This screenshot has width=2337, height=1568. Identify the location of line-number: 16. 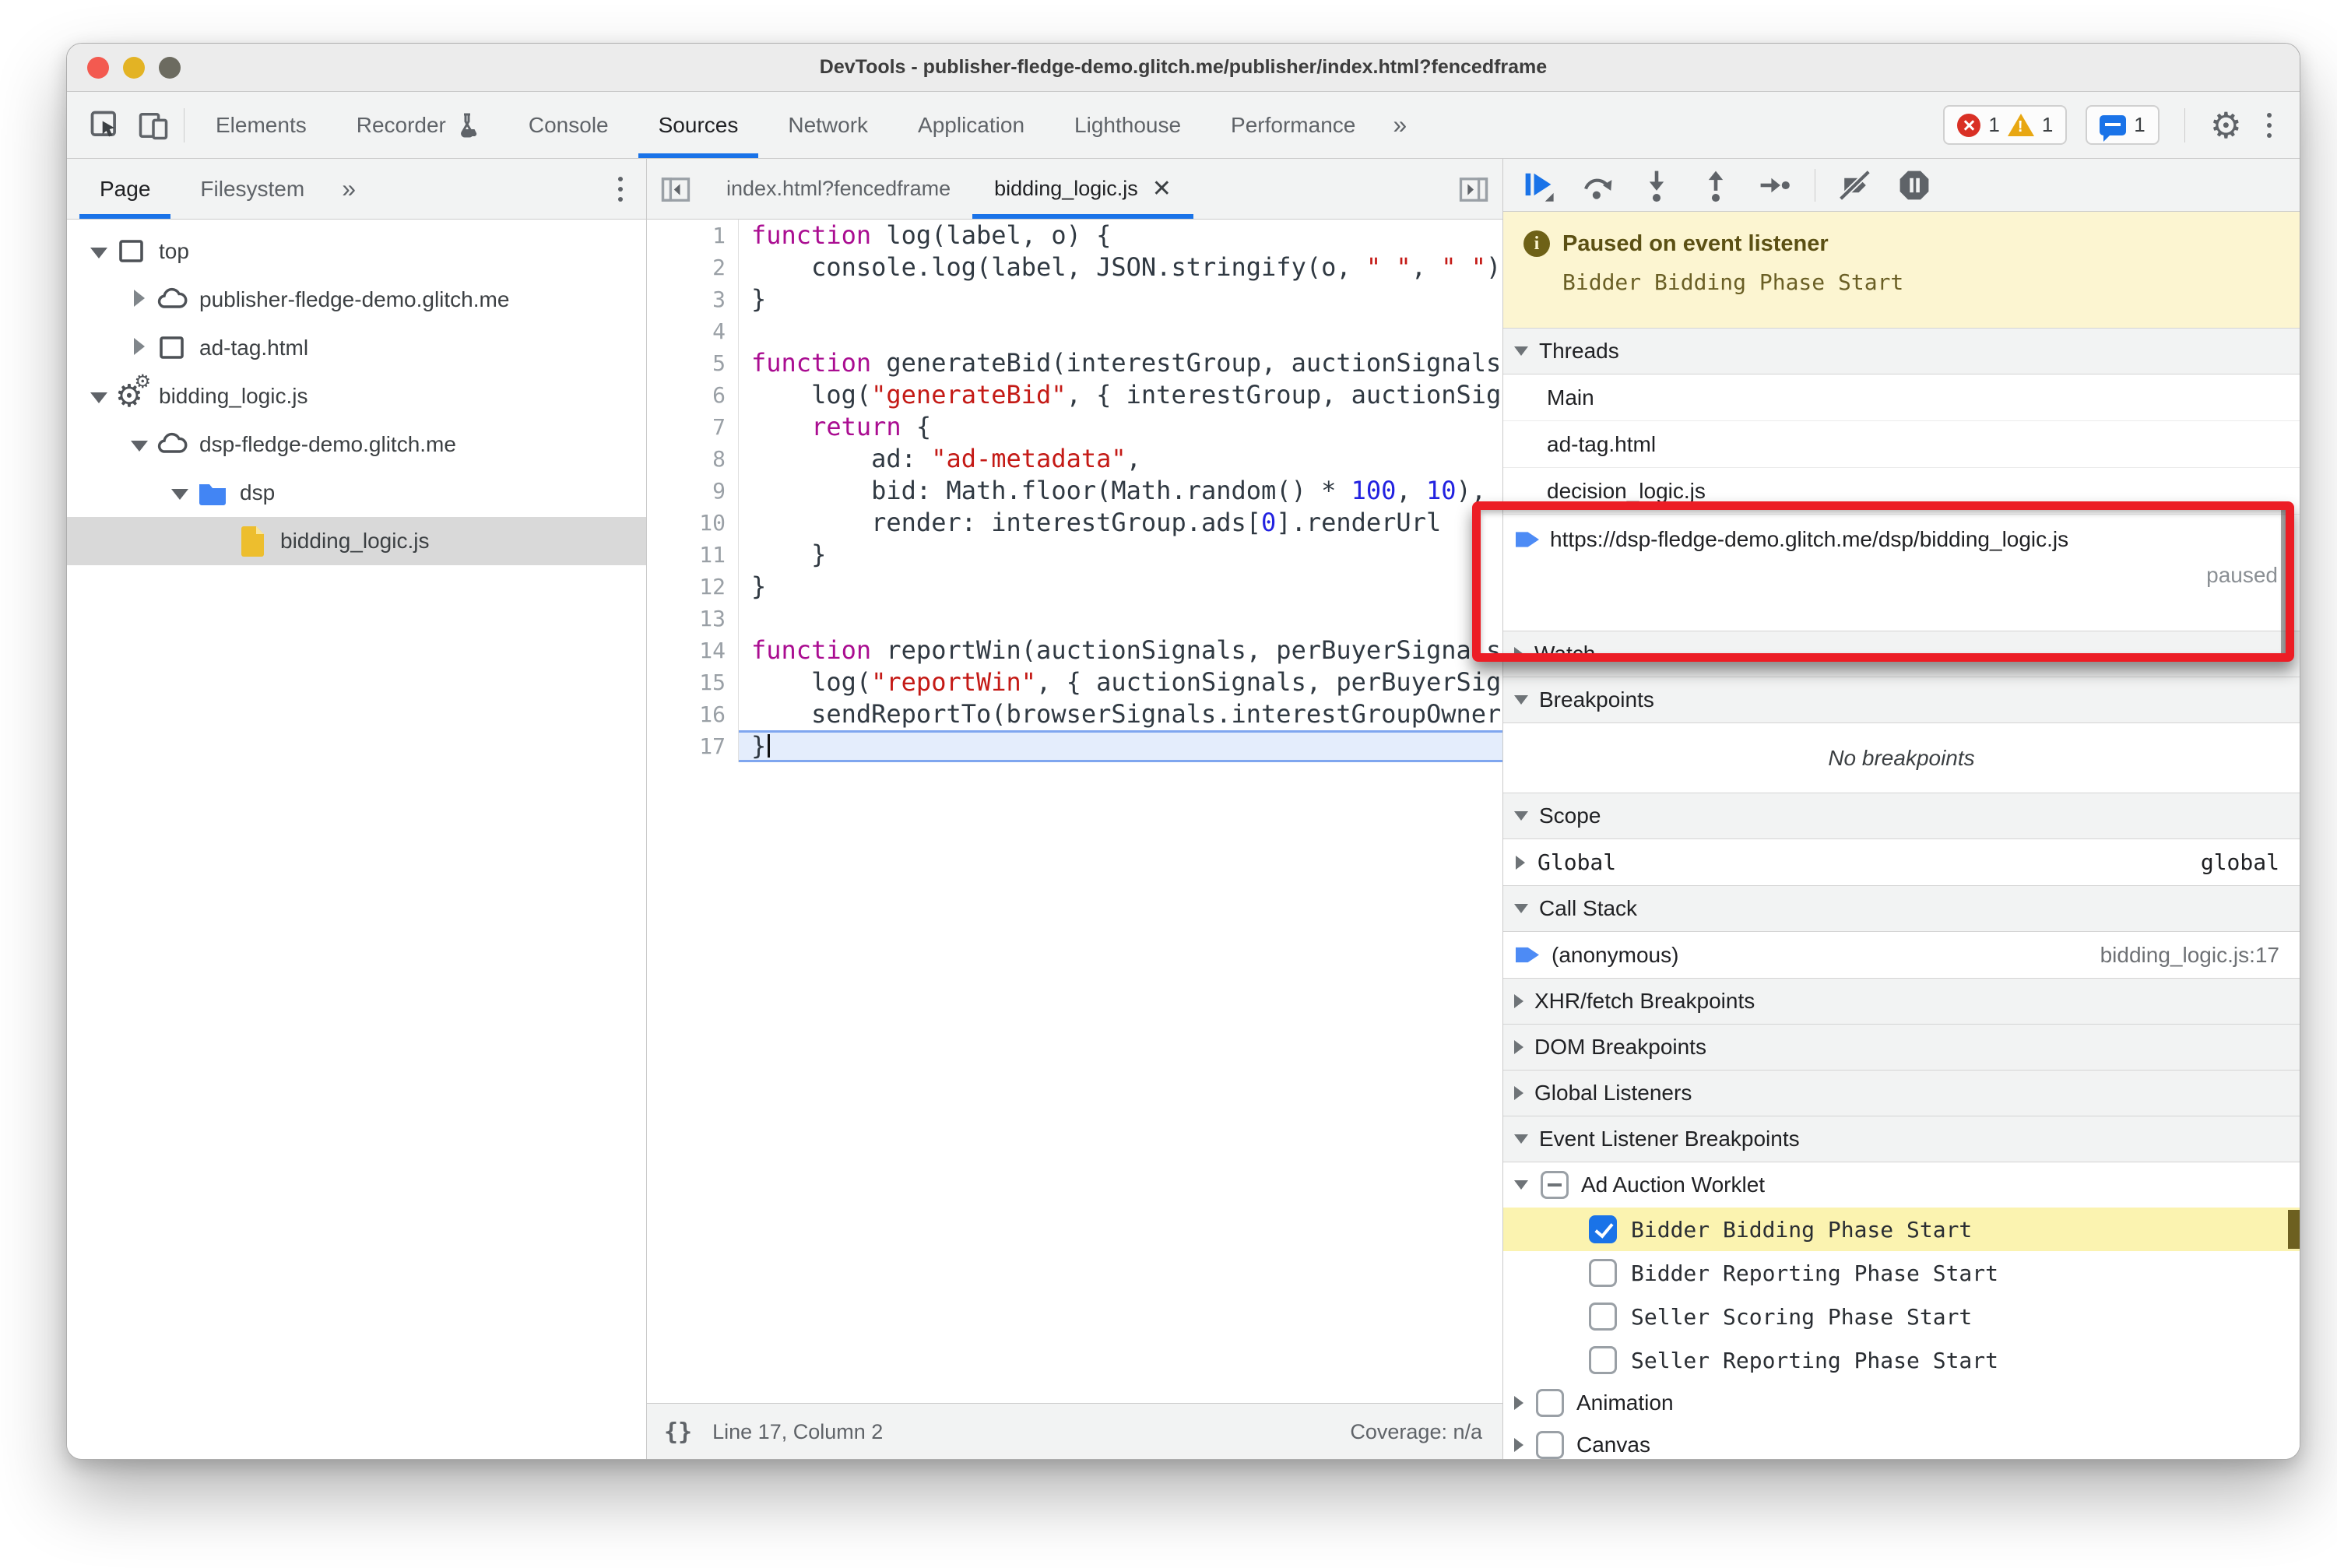
(693, 714).